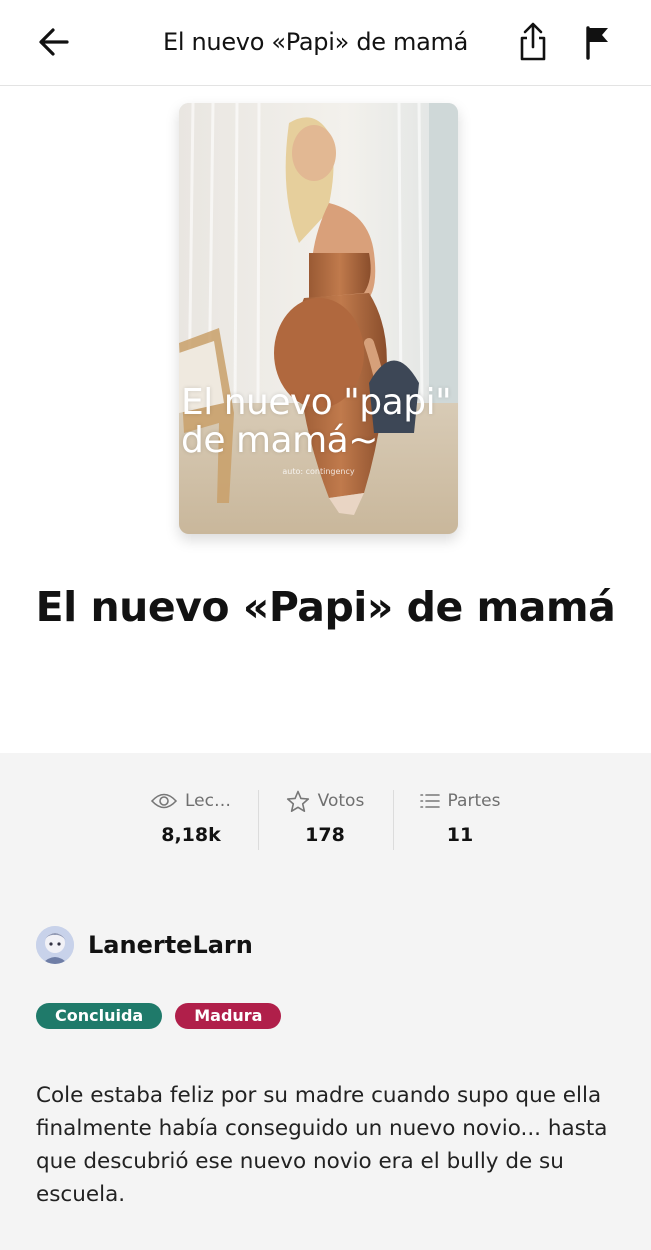 Image resolution: width=651 pixels, height=1250 pixels. What do you see at coordinates (325, 607) in the screenshot?
I see `story-title: El nuevo «Papi» de mamá` at bounding box center [325, 607].